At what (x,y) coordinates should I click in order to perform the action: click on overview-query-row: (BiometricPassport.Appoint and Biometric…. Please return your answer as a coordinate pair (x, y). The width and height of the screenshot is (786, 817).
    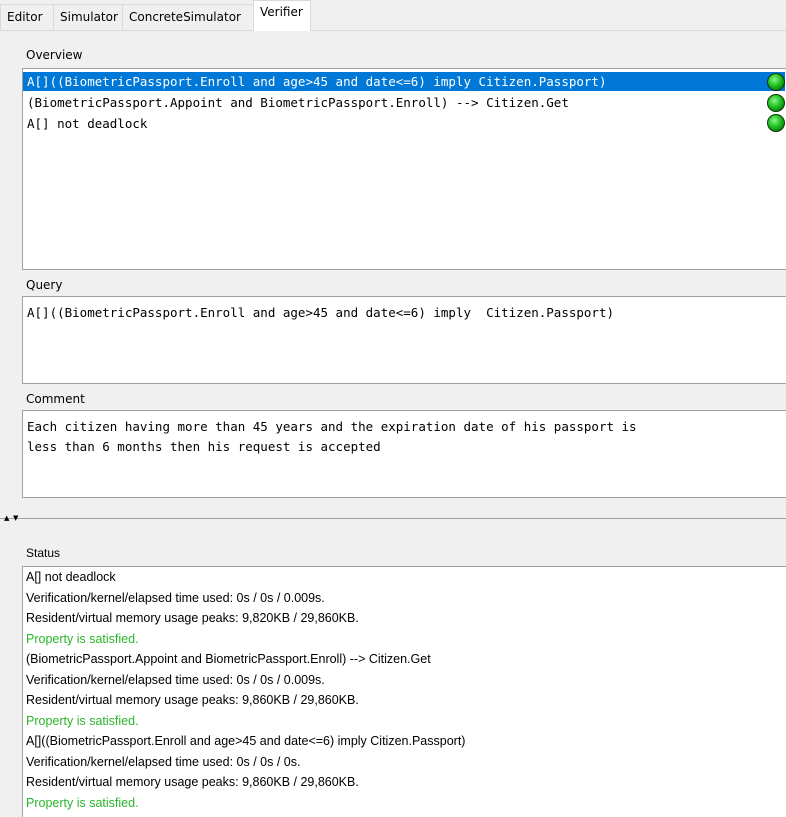
    Looking at the image, I should click on (404, 102).